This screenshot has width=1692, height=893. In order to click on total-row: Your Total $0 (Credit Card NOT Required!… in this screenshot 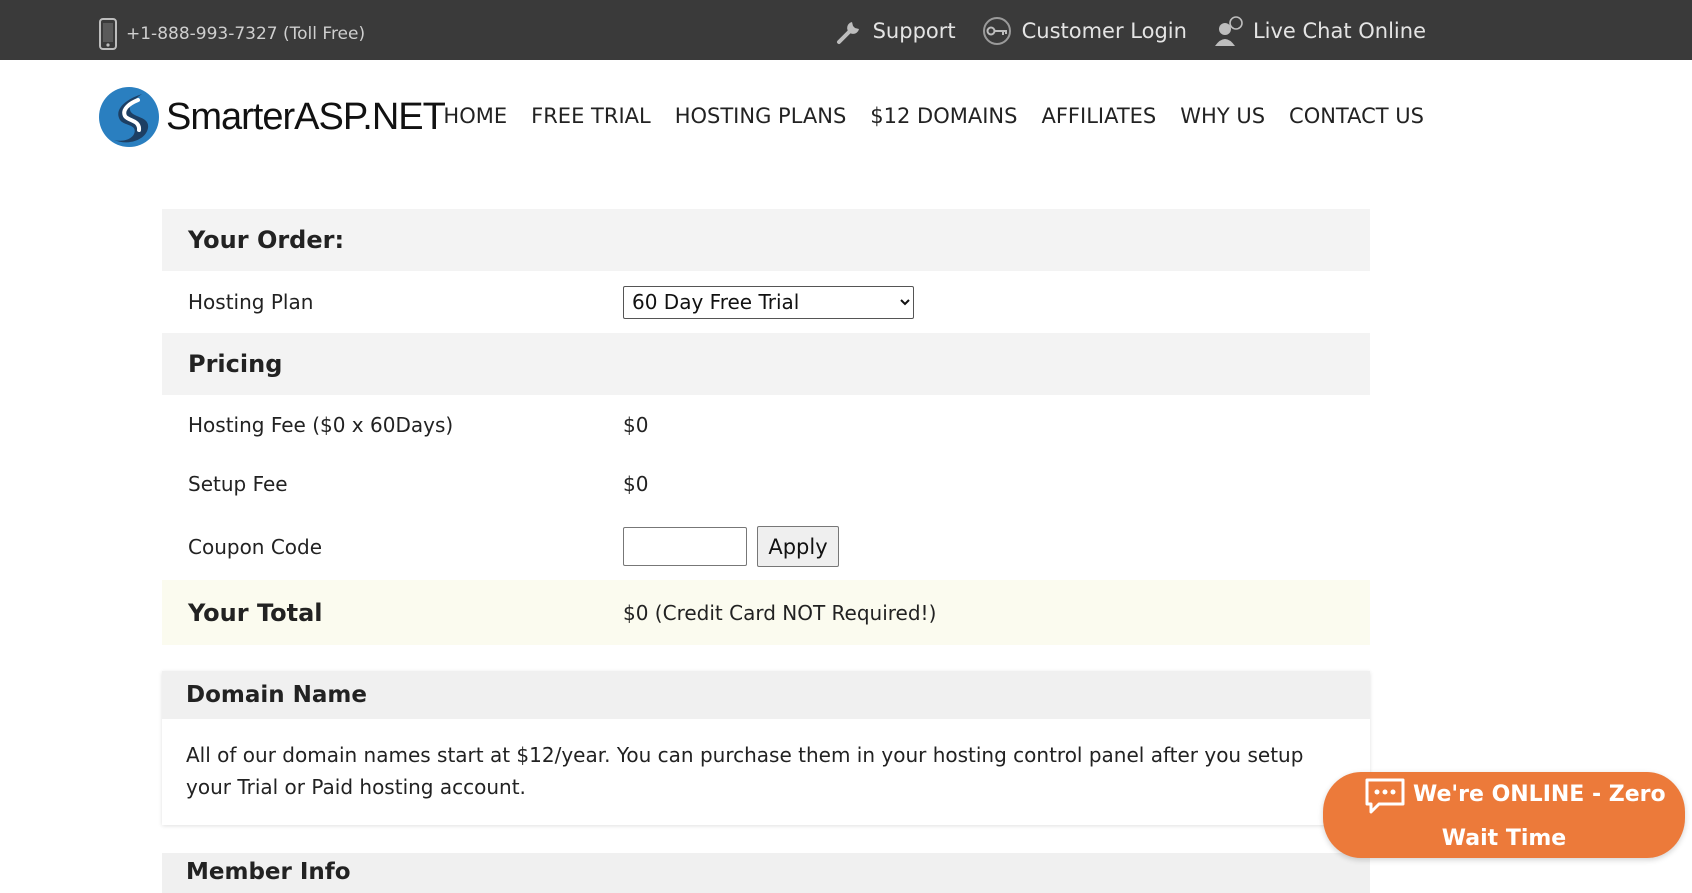, I will do `click(766, 612)`.